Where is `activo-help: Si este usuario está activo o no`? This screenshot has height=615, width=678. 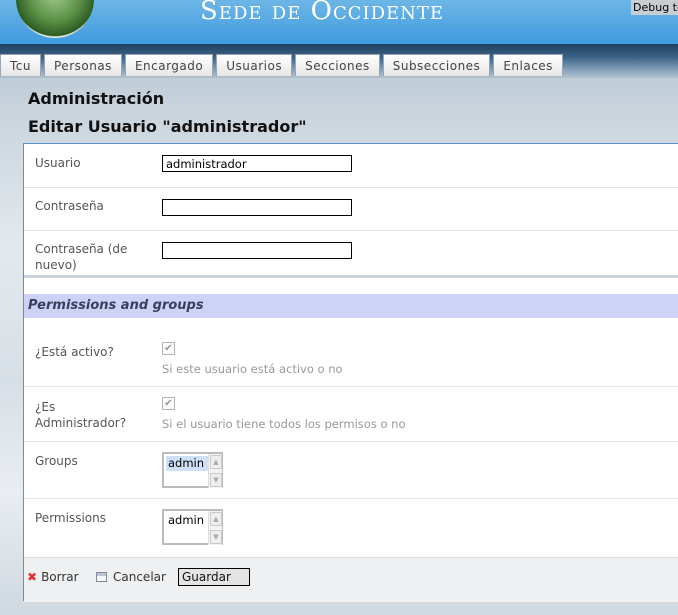 activo-help: Si este usuario está activo o no is located at coordinates (252, 369).